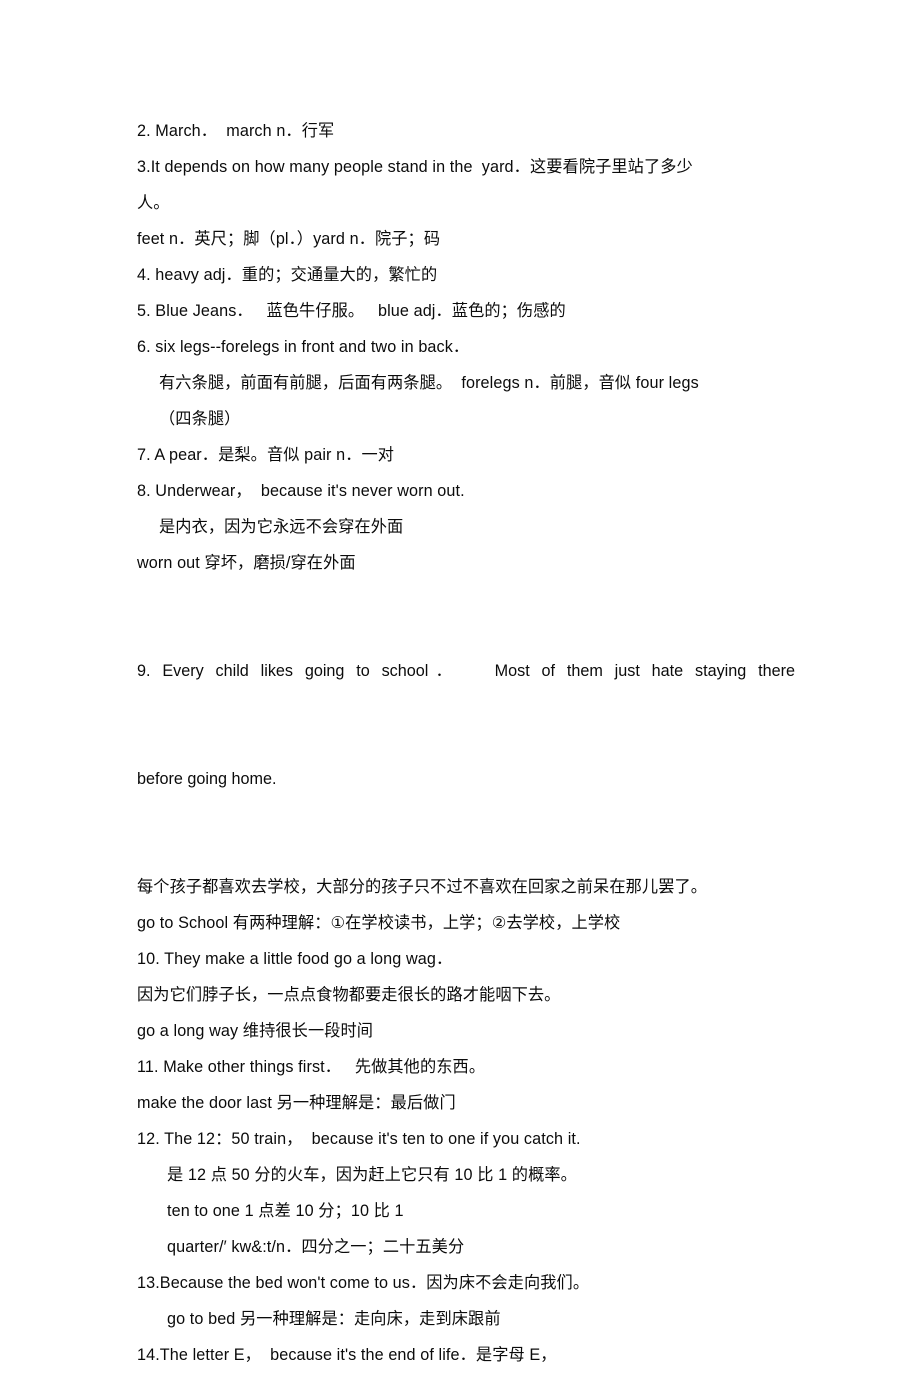 Image resolution: width=920 pixels, height=1373 pixels. I want to click on note-line-item-7: 7. A pear．是梨。音似 pair n．一对, so click(266, 455).